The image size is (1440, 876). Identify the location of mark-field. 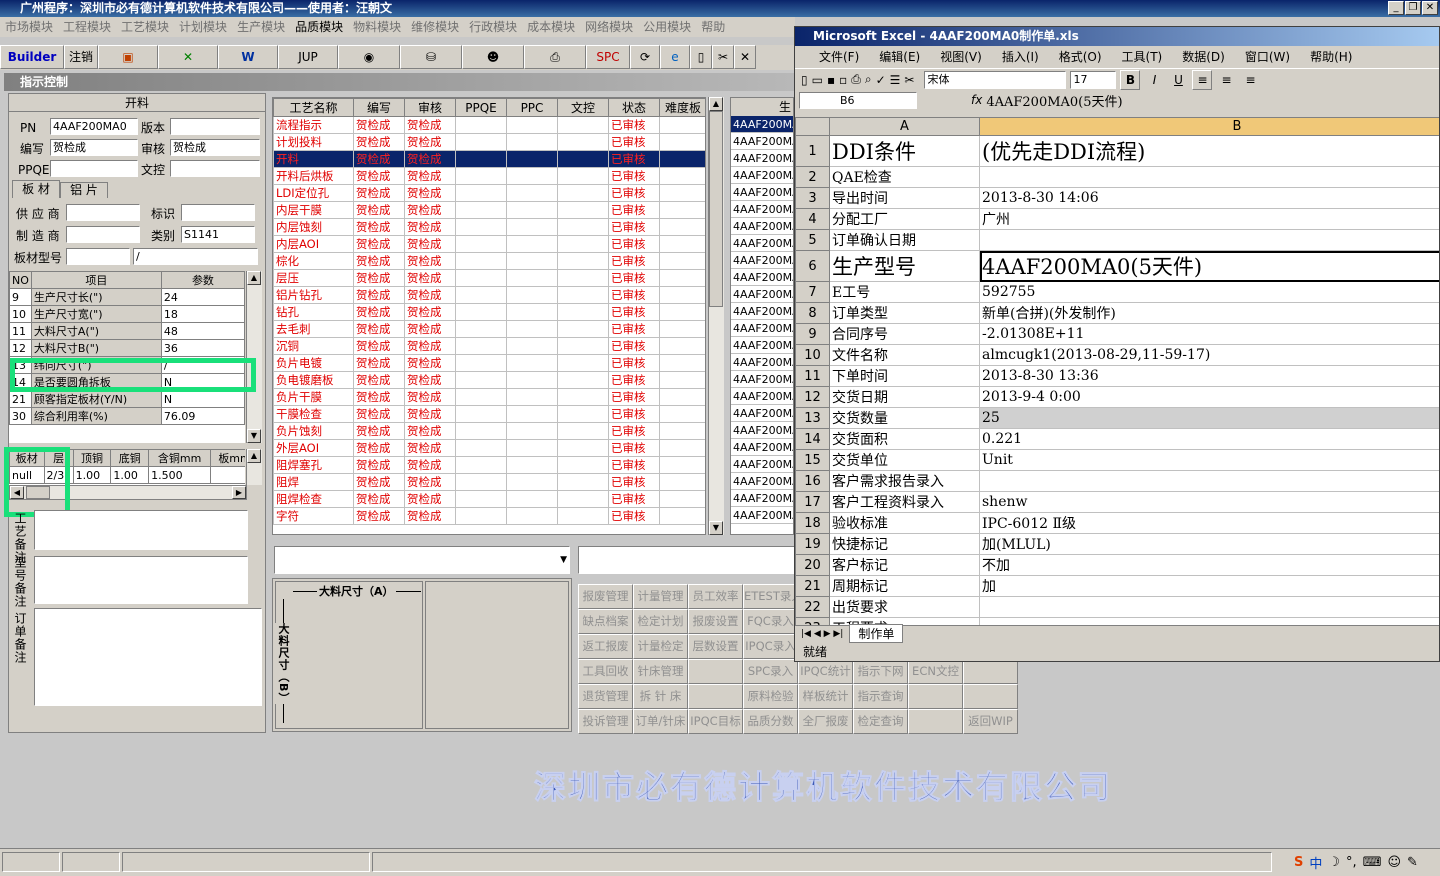
(218, 212).